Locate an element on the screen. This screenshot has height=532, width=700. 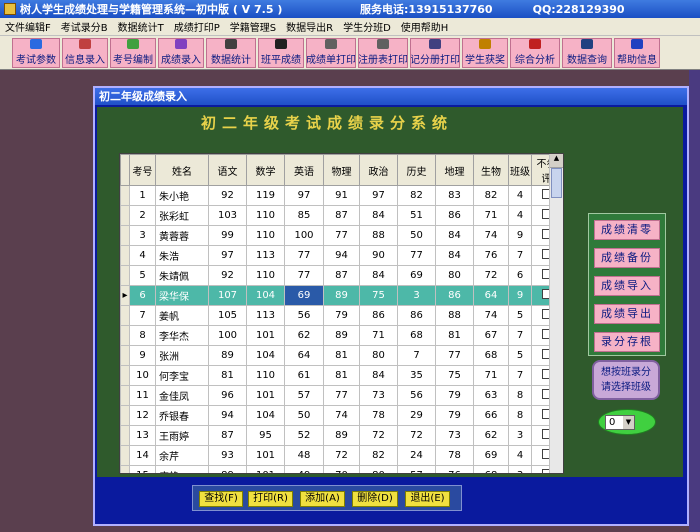
table-row: ▸ 6 梁华保 107 104 69 89 75 3 86 64 9 is located at coordinates (341, 295).